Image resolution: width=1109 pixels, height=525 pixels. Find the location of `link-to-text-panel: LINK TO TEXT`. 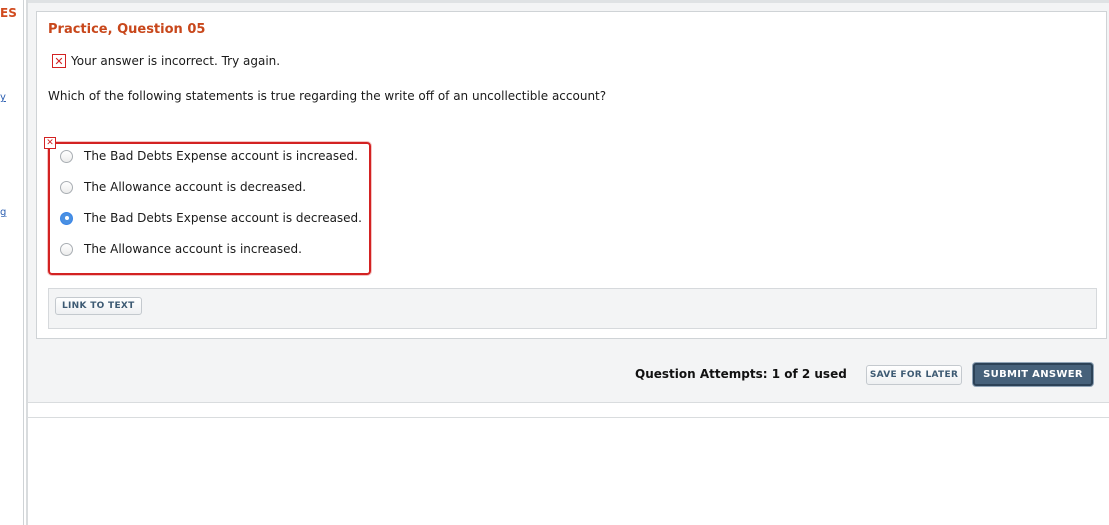

link-to-text-panel: LINK TO TEXT is located at coordinates (572, 308).